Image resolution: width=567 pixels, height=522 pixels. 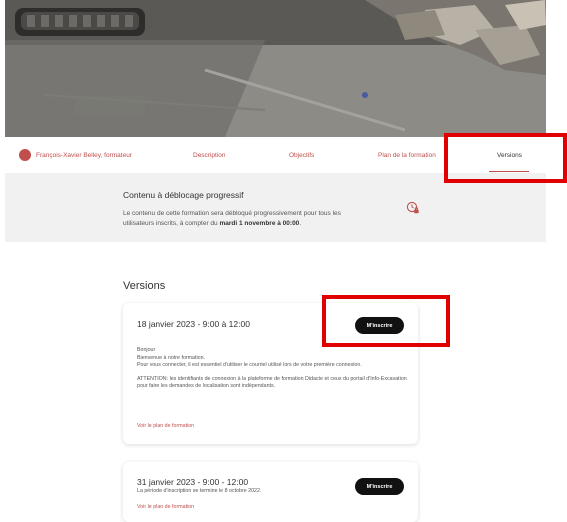 I want to click on tab-description: Description, so click(x=209, y=155).